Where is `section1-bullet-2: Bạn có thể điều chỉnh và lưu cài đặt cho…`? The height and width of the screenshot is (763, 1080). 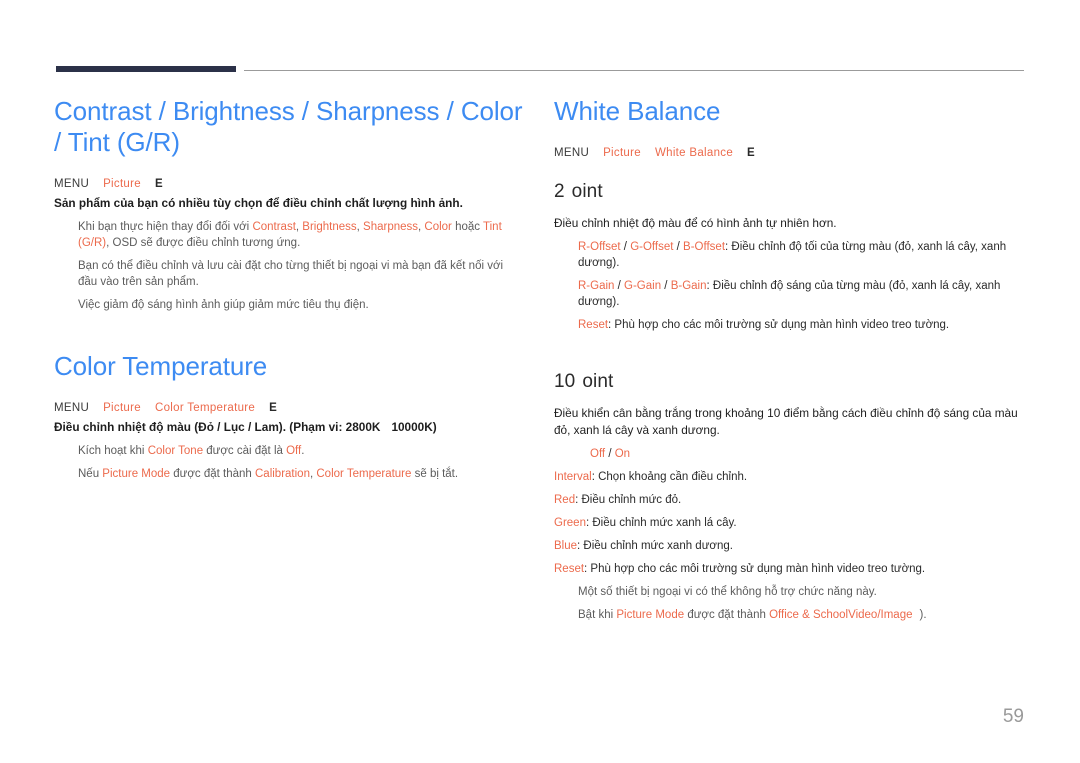 section1-bullet-2: Bạn có thể điều chỉnh và lưu cài đặt cho… is located at coordinates (291, 274).